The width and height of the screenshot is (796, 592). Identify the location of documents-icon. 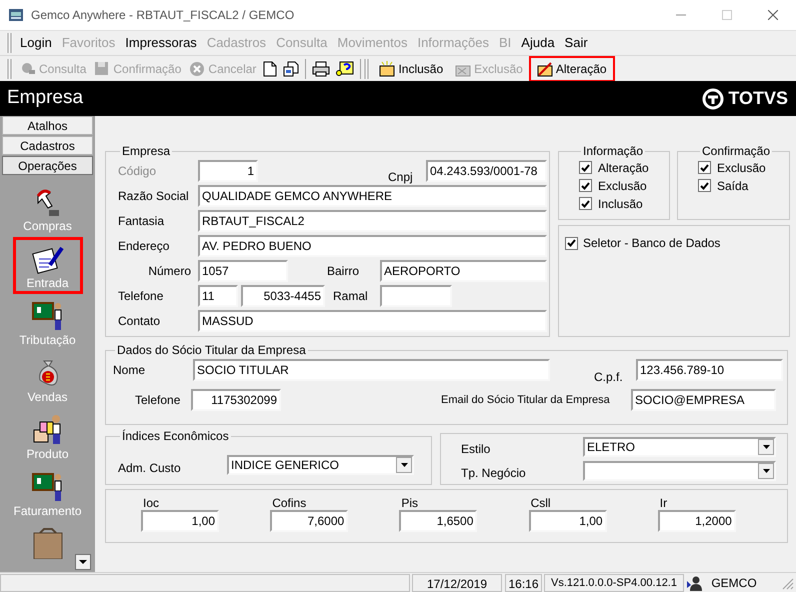
(291, 68).